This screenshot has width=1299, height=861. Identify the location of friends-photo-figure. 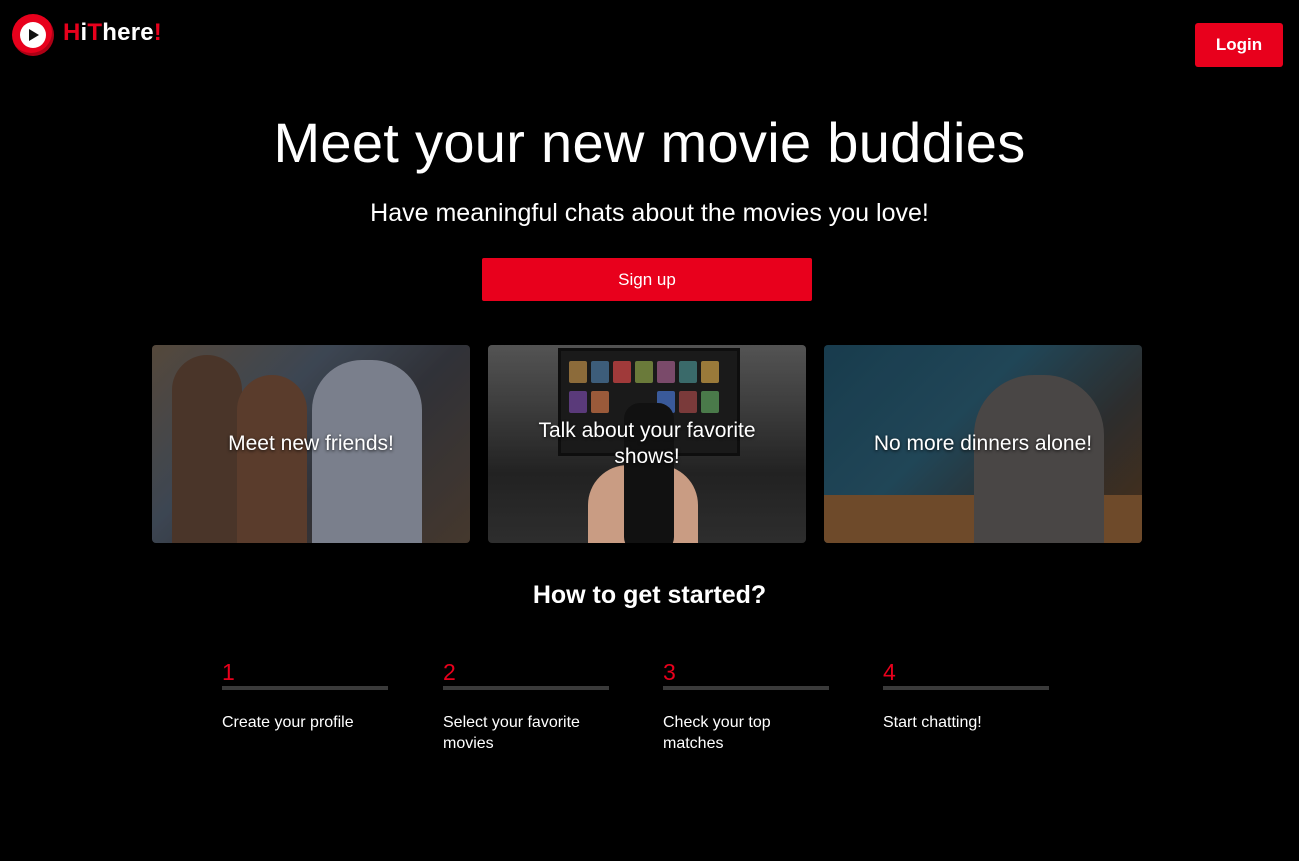
(272, 459).